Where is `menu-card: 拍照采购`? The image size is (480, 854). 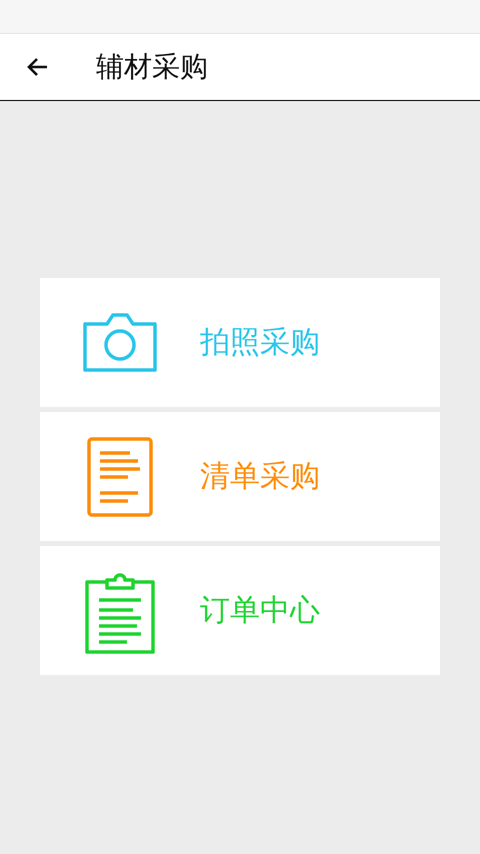
menu-card: 拍照采购 is located at coordinates (240, 342).